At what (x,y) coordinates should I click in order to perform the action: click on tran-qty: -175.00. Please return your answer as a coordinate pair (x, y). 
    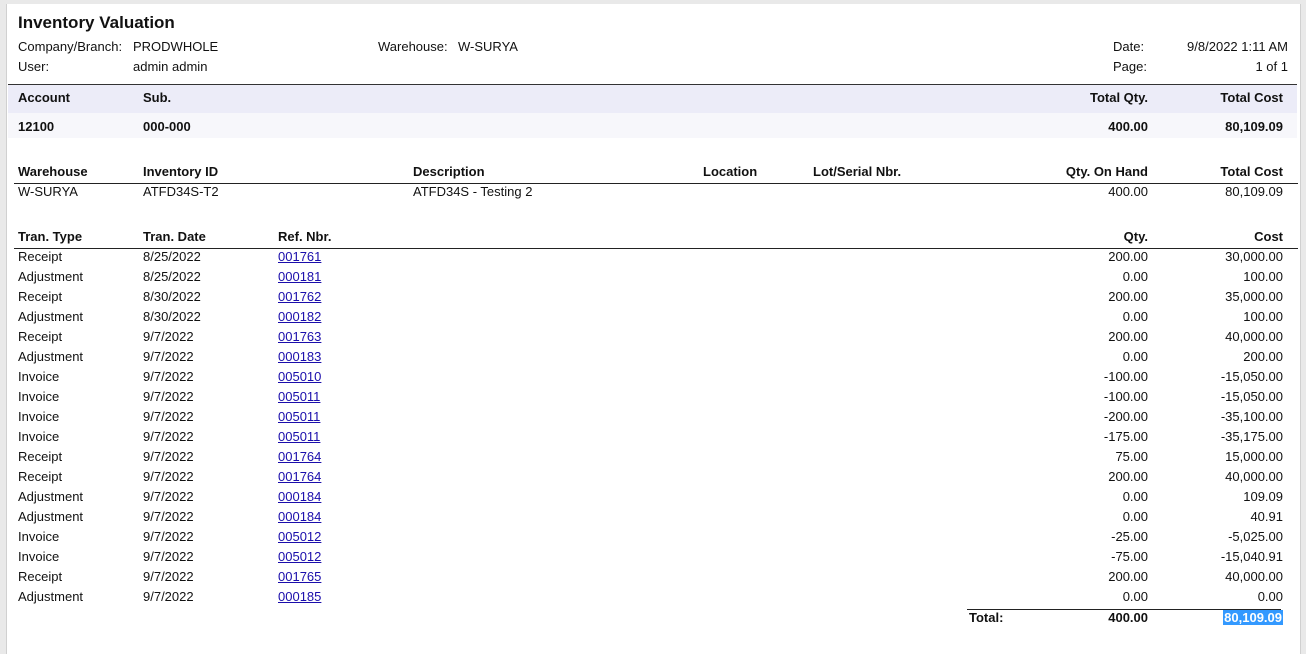
    Looking at the image, I should click on (1125, 436).